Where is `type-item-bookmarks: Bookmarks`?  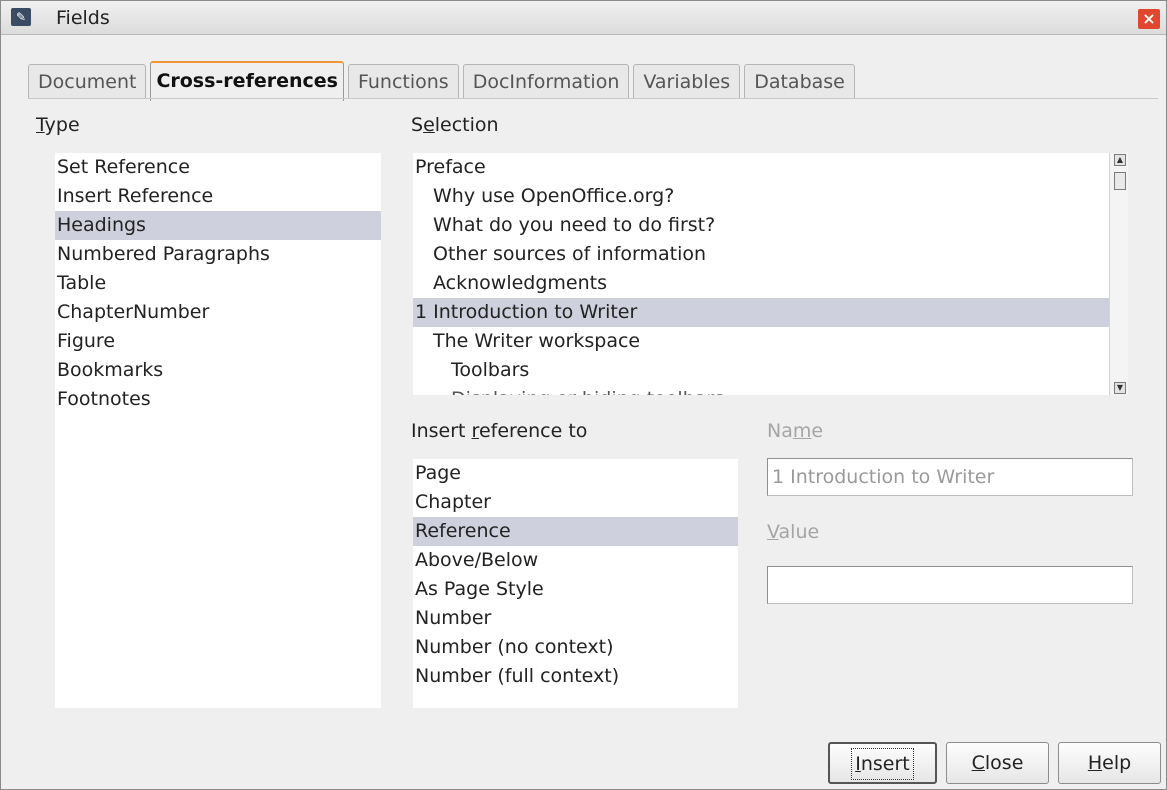 type-item-bookmarks: Bookmarks is located at coordinates (218, 370).